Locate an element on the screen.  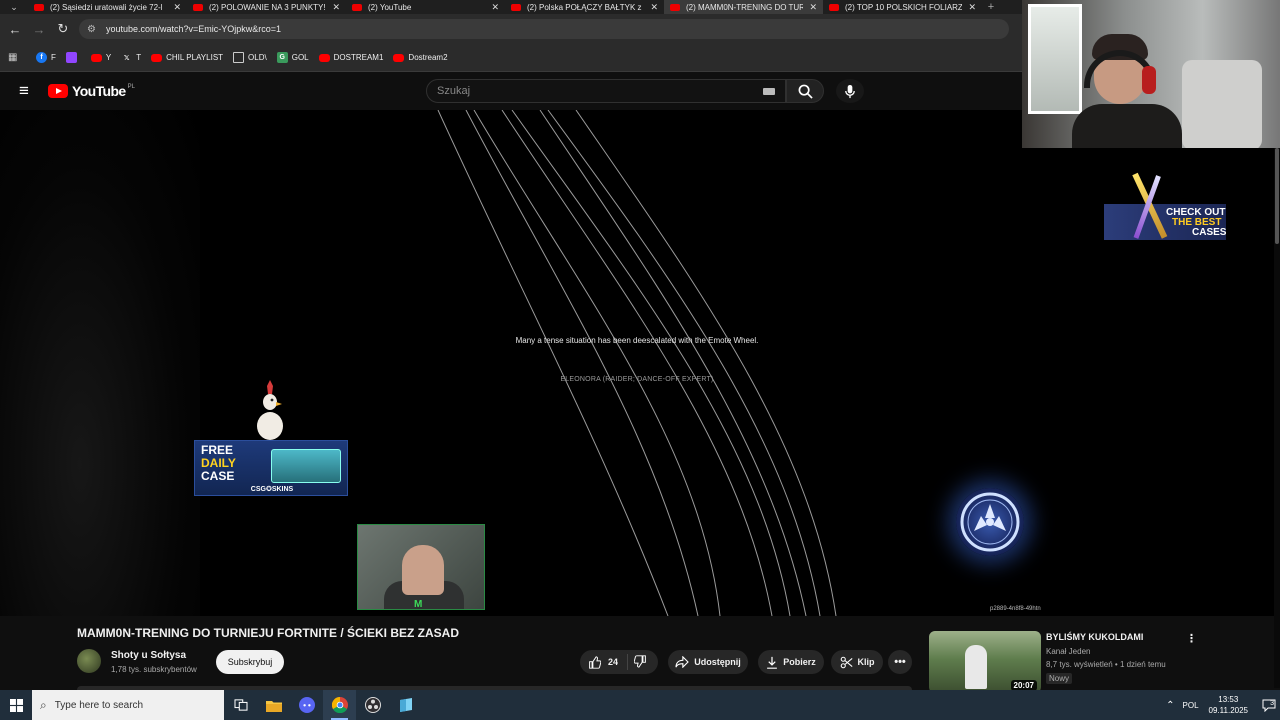
browser-tab: (2) TOP 10 POLSKICH FOLIARZY ✕ is located at coordinates (902, 7).